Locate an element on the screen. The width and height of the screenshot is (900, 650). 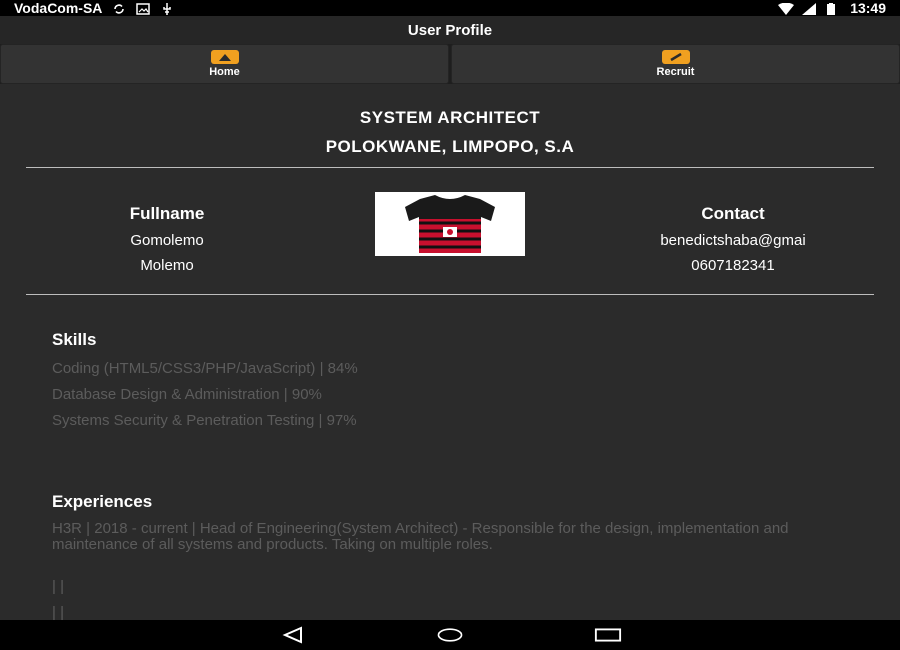
last-name: Molemo is located at coordinates (167, 265).